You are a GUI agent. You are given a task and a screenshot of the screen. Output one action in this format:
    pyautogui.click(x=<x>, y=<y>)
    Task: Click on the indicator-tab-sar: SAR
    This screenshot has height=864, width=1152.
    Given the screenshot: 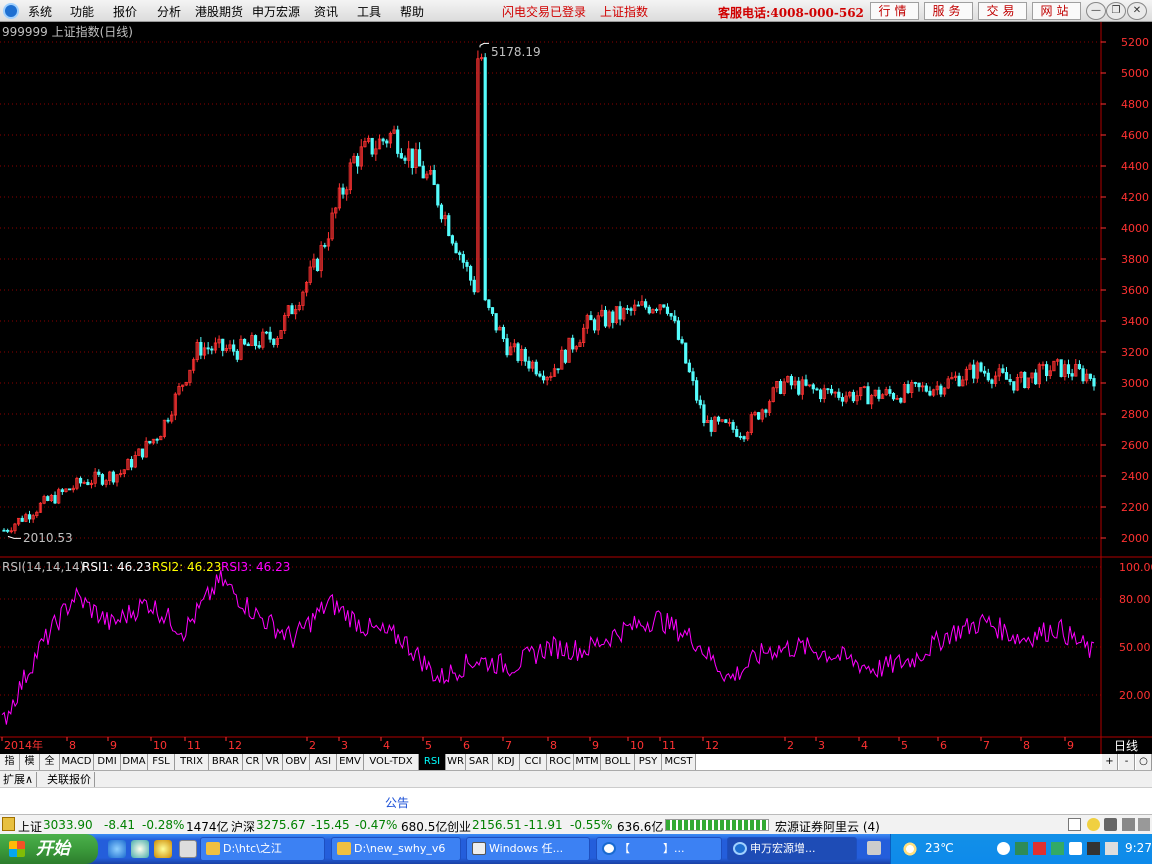 What is the action you would take?
    pyautogui.click(x=479, y=762)
    